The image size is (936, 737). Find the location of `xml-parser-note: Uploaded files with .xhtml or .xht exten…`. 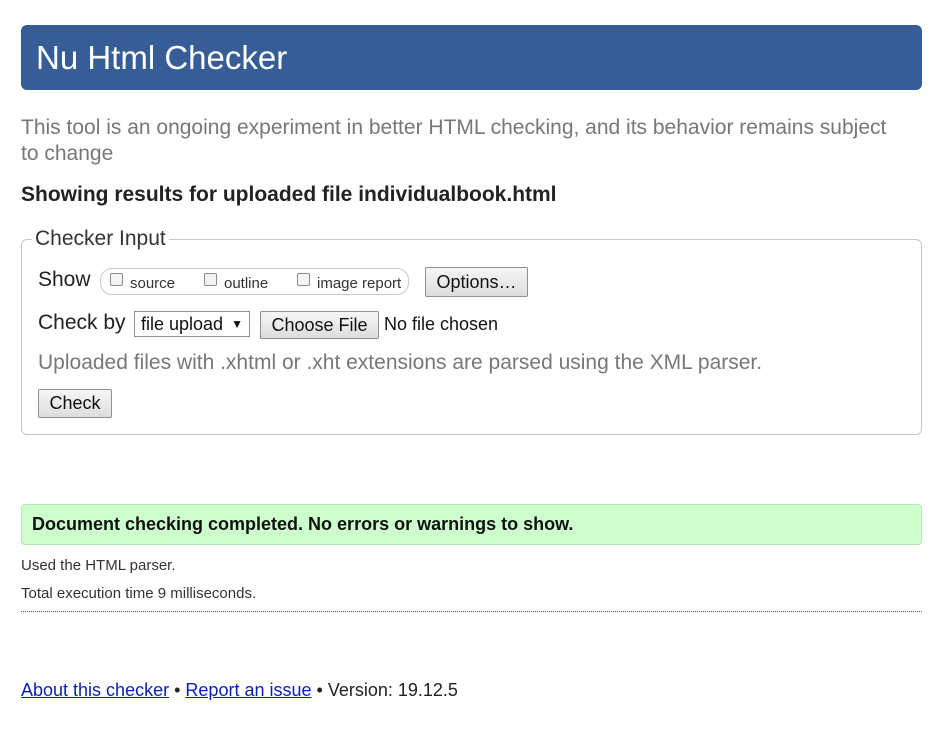

xml-parser-note: Uploaded files with .xhtml or .xht exten… is located at coordinates (400, 362).